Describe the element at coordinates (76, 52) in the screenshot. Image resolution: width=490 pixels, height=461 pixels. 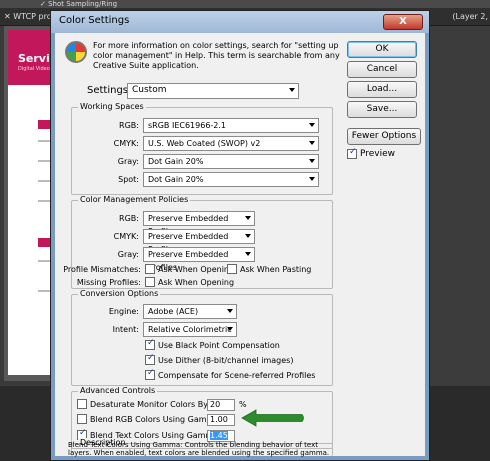
I see `color-wheel-icon` at that location.